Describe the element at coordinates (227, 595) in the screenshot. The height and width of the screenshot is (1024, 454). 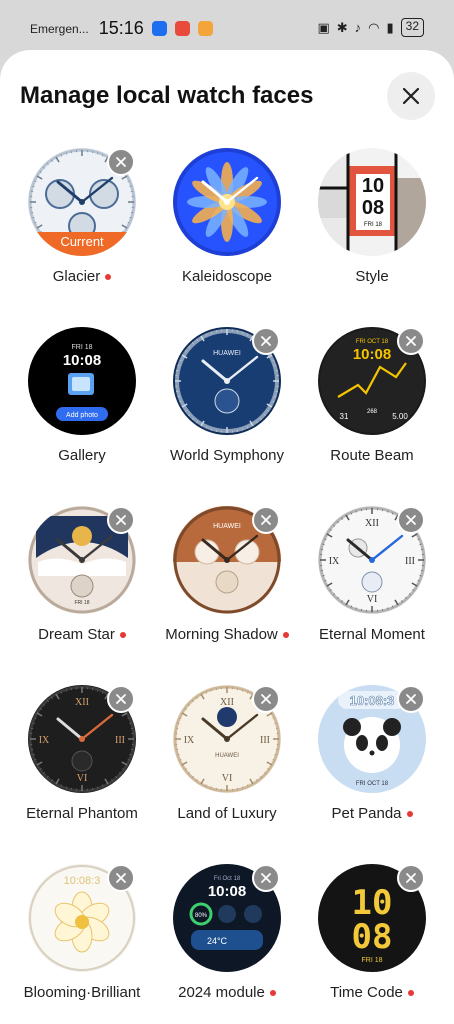
I see `watch-face-item: HUAWEI Morning Shadow` at that location.